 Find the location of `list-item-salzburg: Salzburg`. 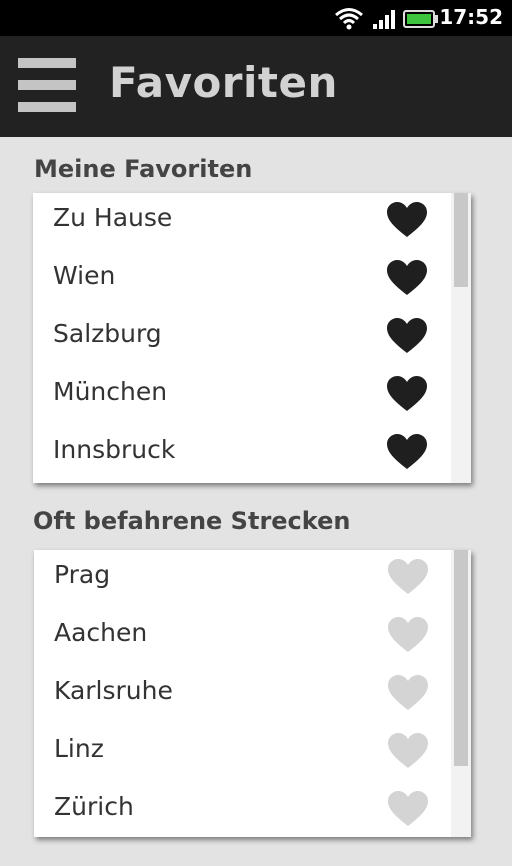

list-item-salzburg: Salzburg is located at coordinates (243, 338).